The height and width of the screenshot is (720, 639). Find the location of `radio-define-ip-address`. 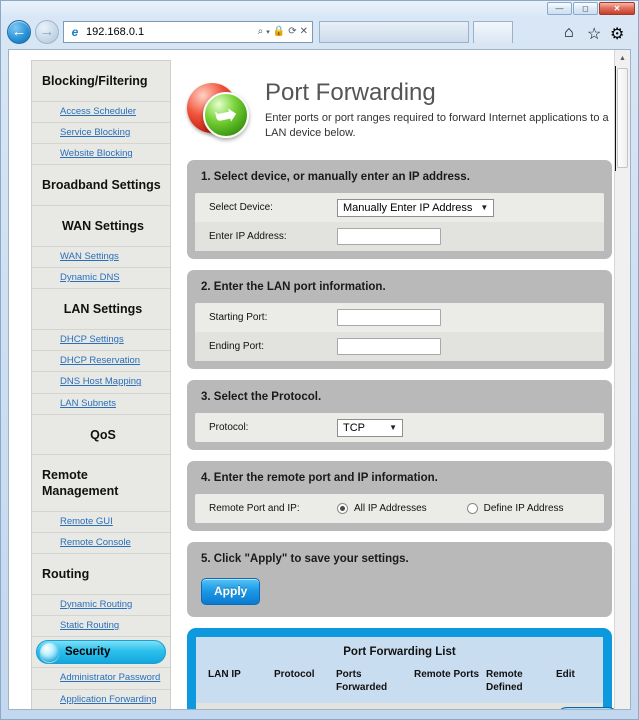

radio-define-ip-address is located at coordinates (472, 508).